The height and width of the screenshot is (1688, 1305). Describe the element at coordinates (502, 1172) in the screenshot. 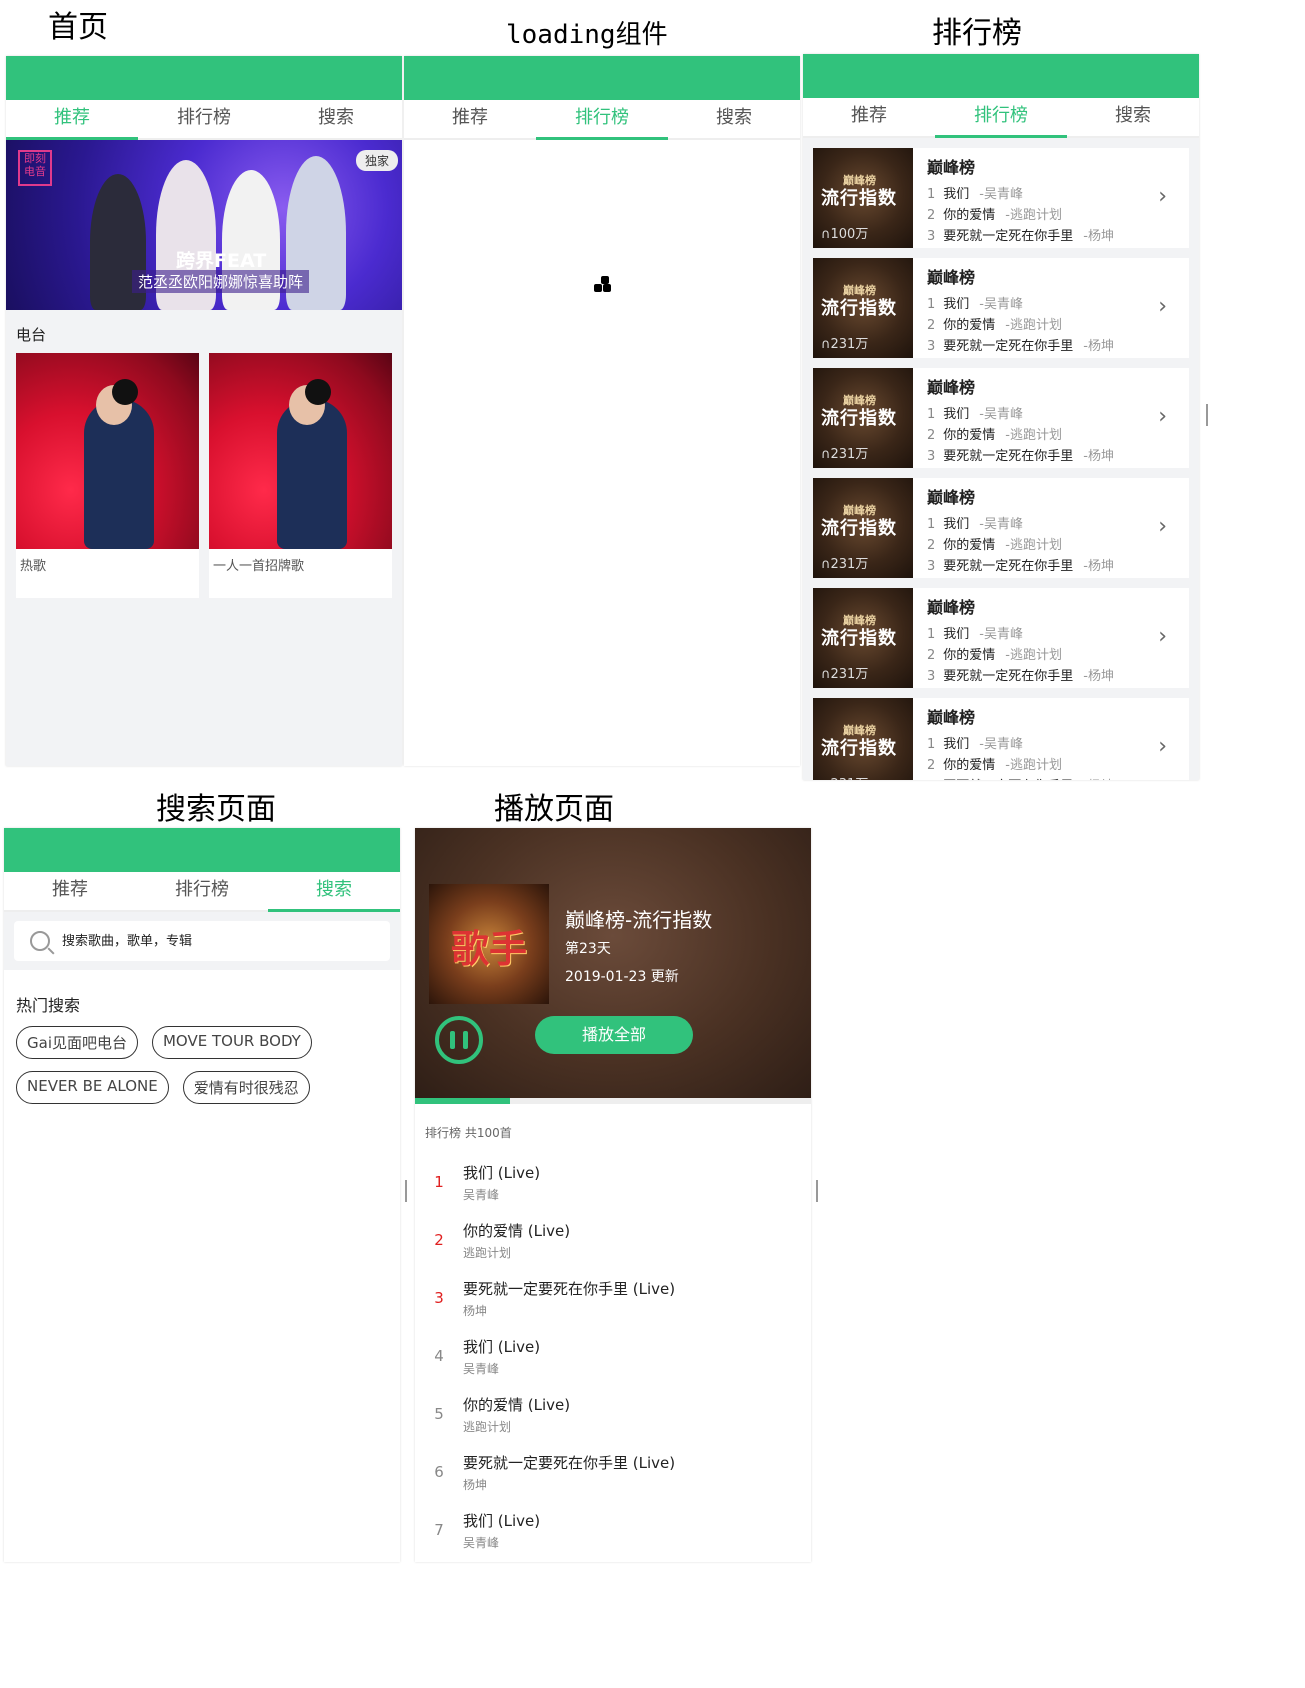

I see `song-name: 我们 (Live)` at that location.